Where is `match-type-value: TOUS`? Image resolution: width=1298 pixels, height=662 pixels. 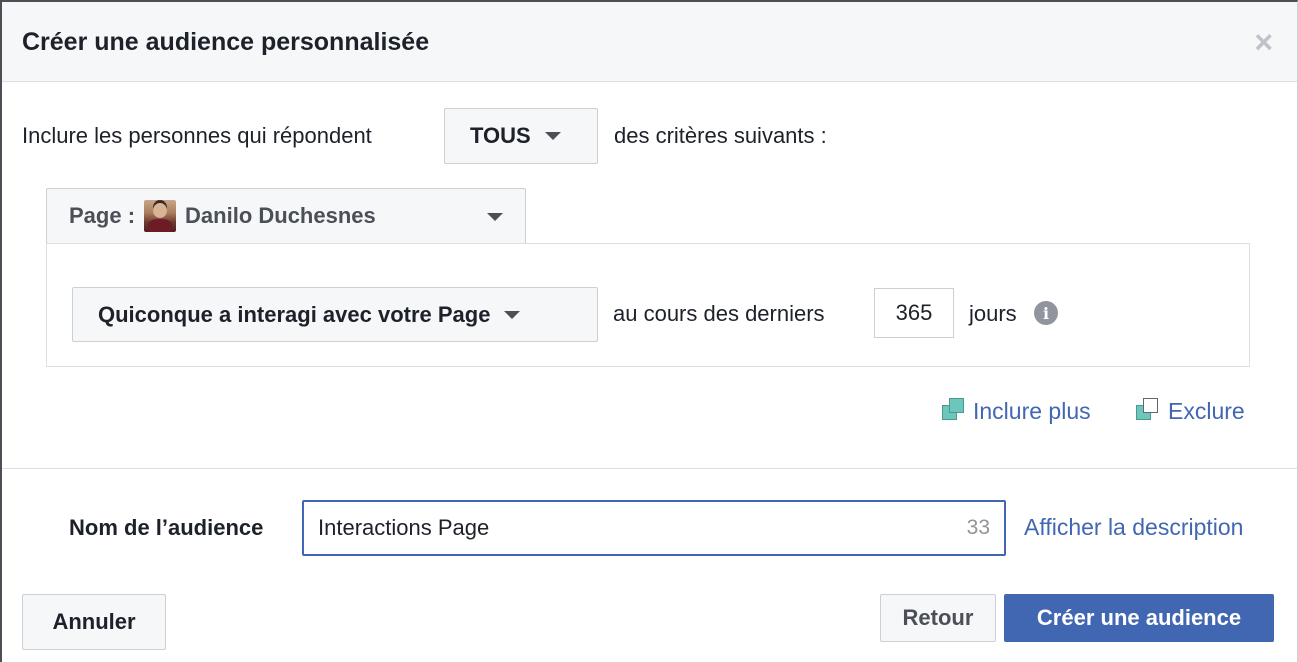 match-type-value: TOUS is located at coordinates (500, 135).